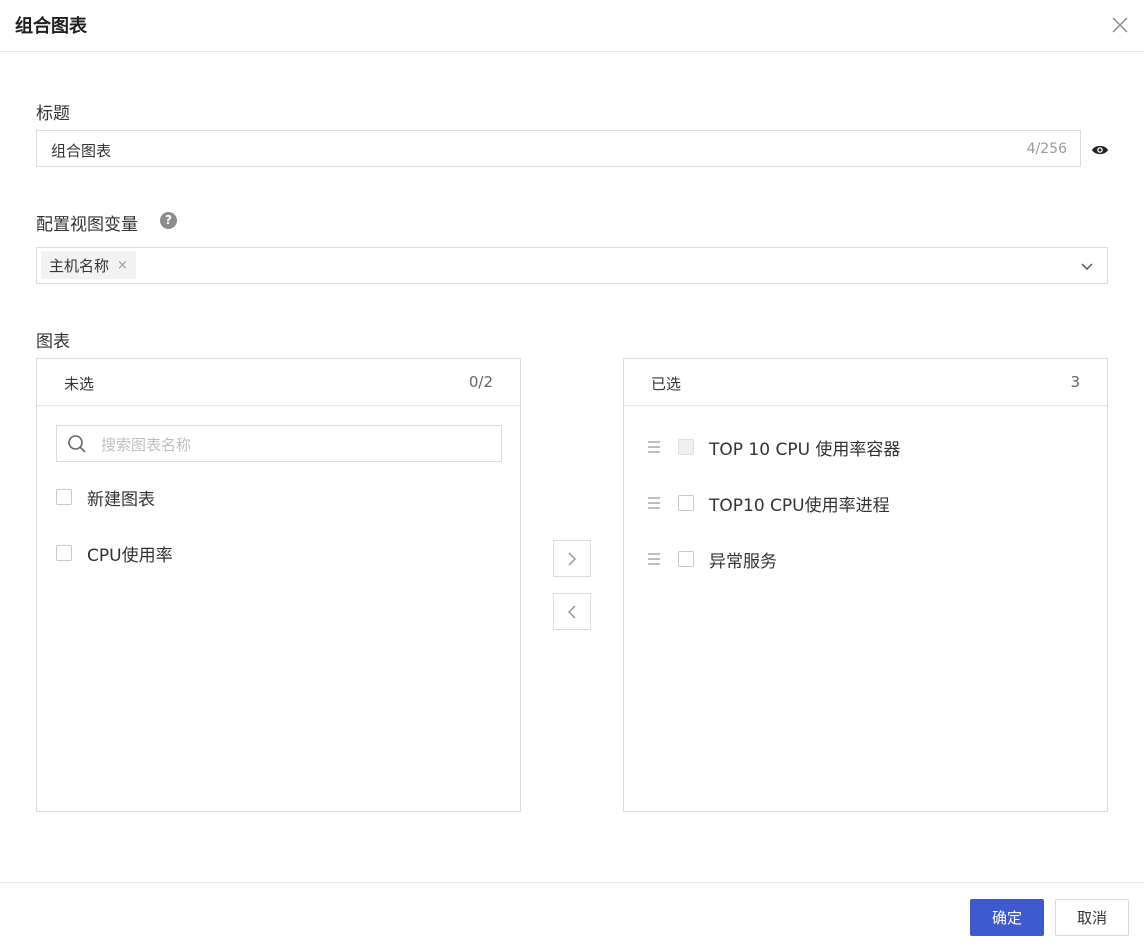  I want to click on list-item: 异常服务, so click(711, 559).